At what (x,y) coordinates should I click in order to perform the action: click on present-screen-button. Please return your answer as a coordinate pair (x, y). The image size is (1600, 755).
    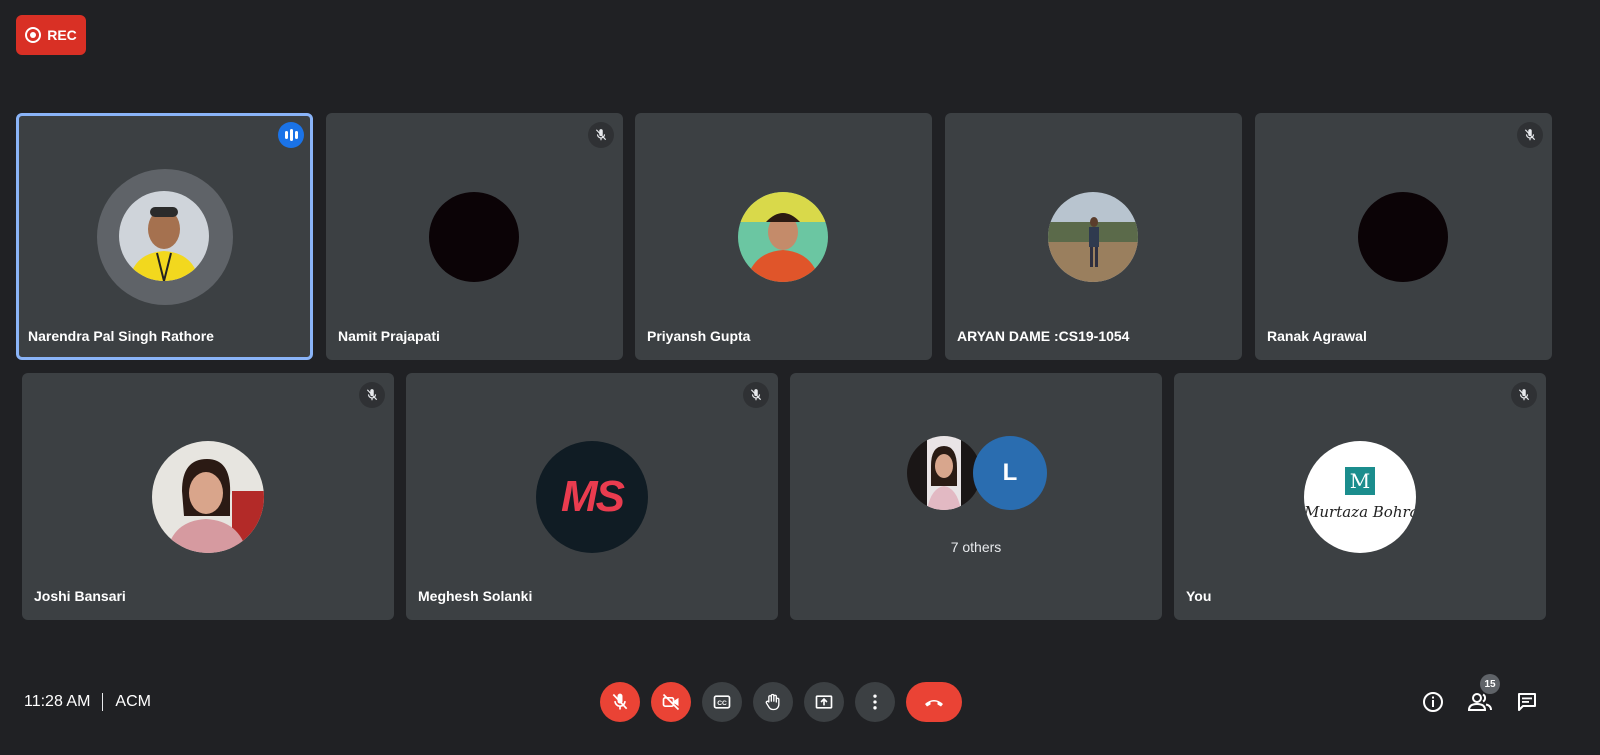
    Looking at the image, I should click on (824, 702).